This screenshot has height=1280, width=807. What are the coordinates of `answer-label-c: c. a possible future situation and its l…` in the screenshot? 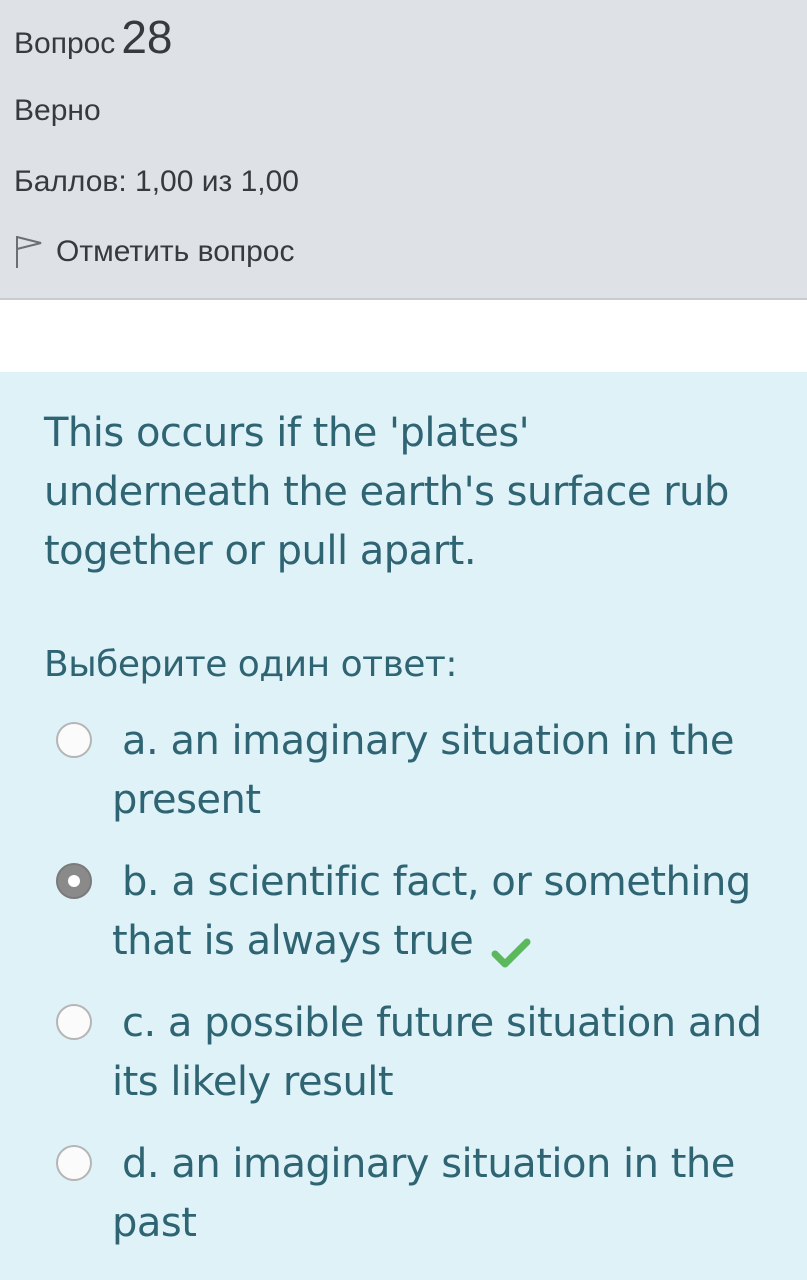 It's located at (437, 1052).